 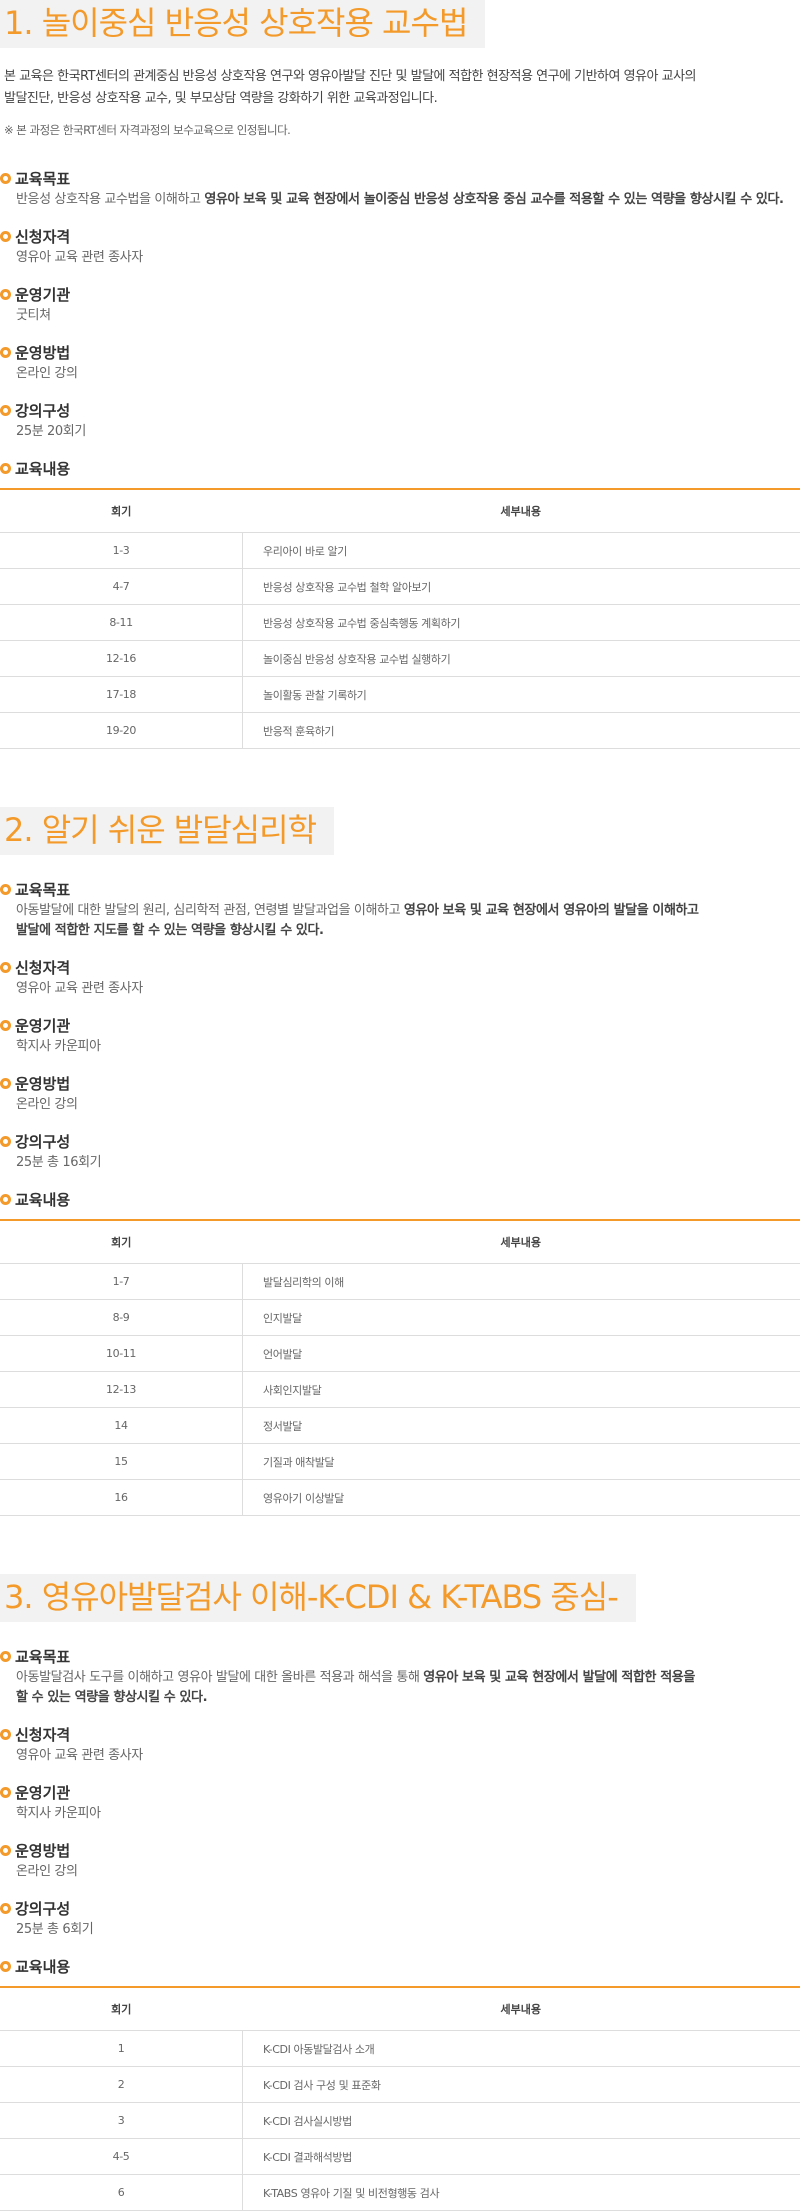 I want to click on table-row: 3K-CDI 검사실시방법, so click(x=400, y=2121).